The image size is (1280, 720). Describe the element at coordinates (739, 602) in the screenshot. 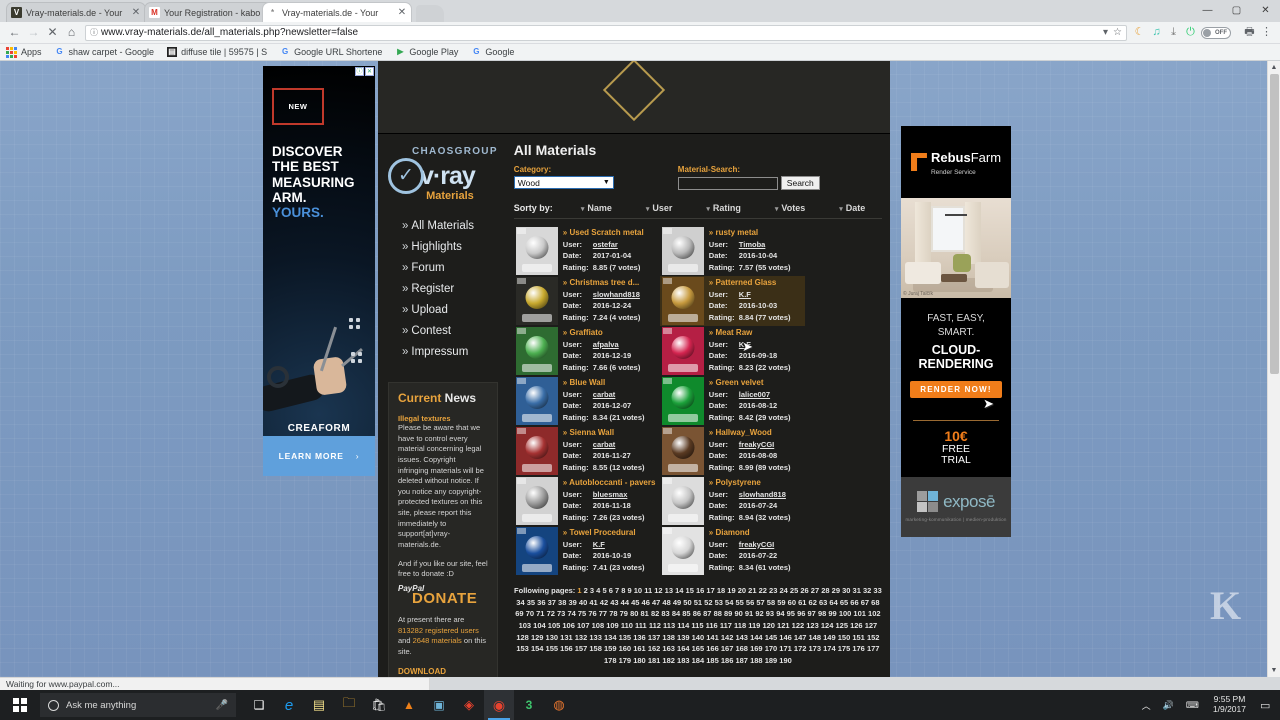

I see `page-link: 55` at that location.